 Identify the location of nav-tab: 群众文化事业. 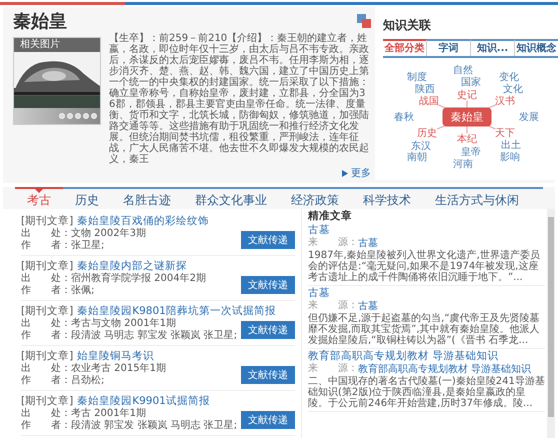
(231, 198).